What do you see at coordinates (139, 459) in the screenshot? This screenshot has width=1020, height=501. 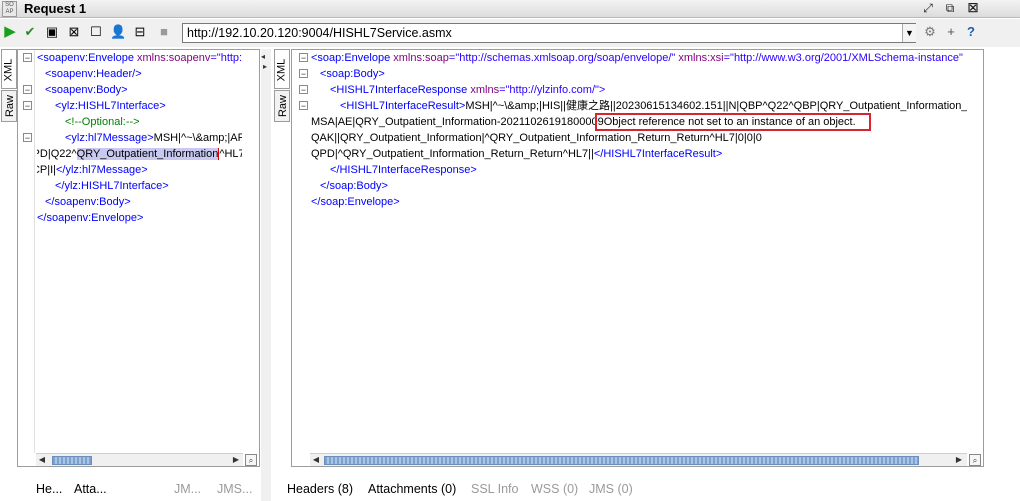 I see `request-hscrollbar: ◀ ▶` at bounding box center [139, 459].